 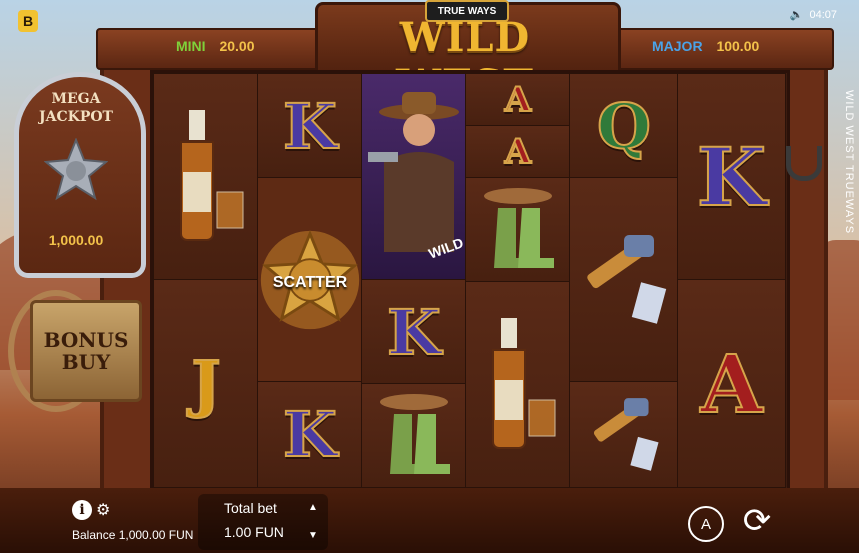 What do you see at coordinates (429, 520) in the screenshot?
I see `bottom-control-bar` at bounding box center [429, 520].